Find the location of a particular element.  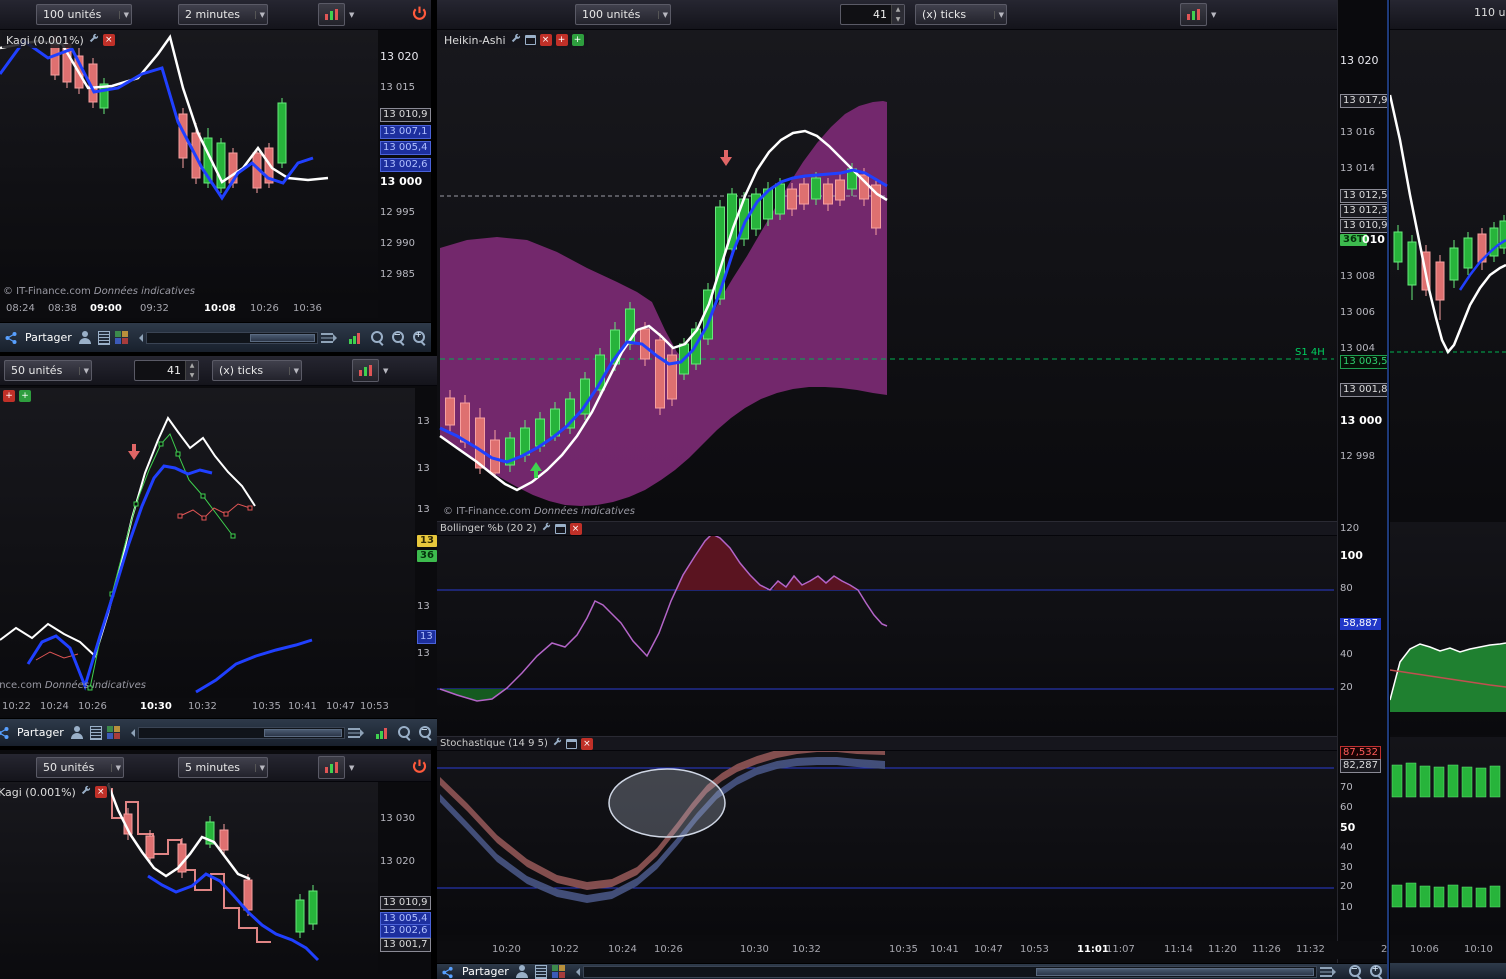

time-label: 11:14 is located at coordinates (1178, 949).